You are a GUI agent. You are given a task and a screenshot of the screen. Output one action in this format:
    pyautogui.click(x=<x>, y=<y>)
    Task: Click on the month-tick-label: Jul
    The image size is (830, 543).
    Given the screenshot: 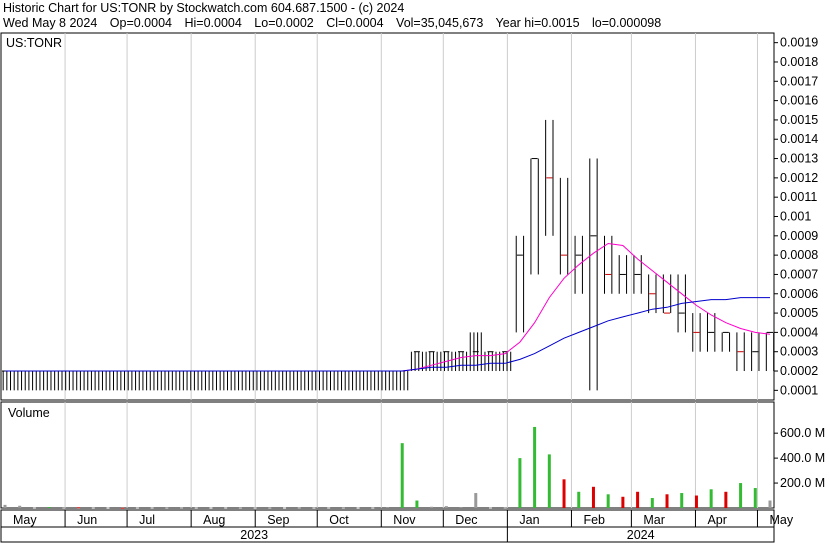 What is the action you would take?
    pyautogui.click(x=147, y=520)
    